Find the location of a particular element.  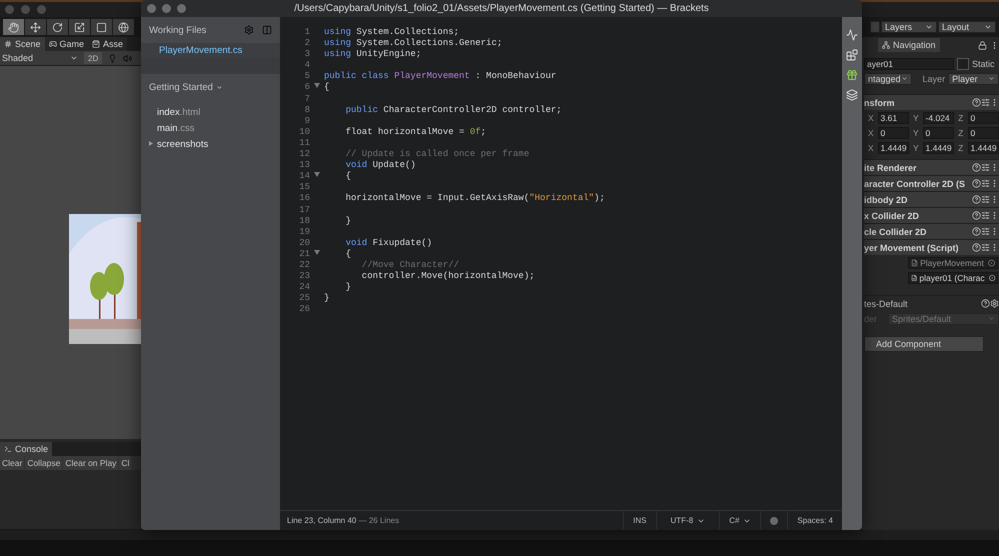

object-field: player01 (Charac is located at coordinates (953, 278).